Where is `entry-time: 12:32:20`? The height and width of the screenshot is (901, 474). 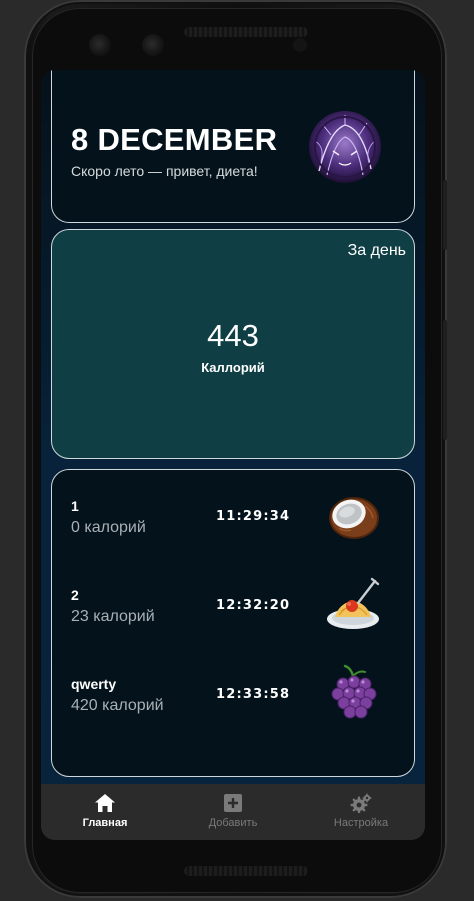
entry-time: 12:32:20 is located at coordinates (253, 605).